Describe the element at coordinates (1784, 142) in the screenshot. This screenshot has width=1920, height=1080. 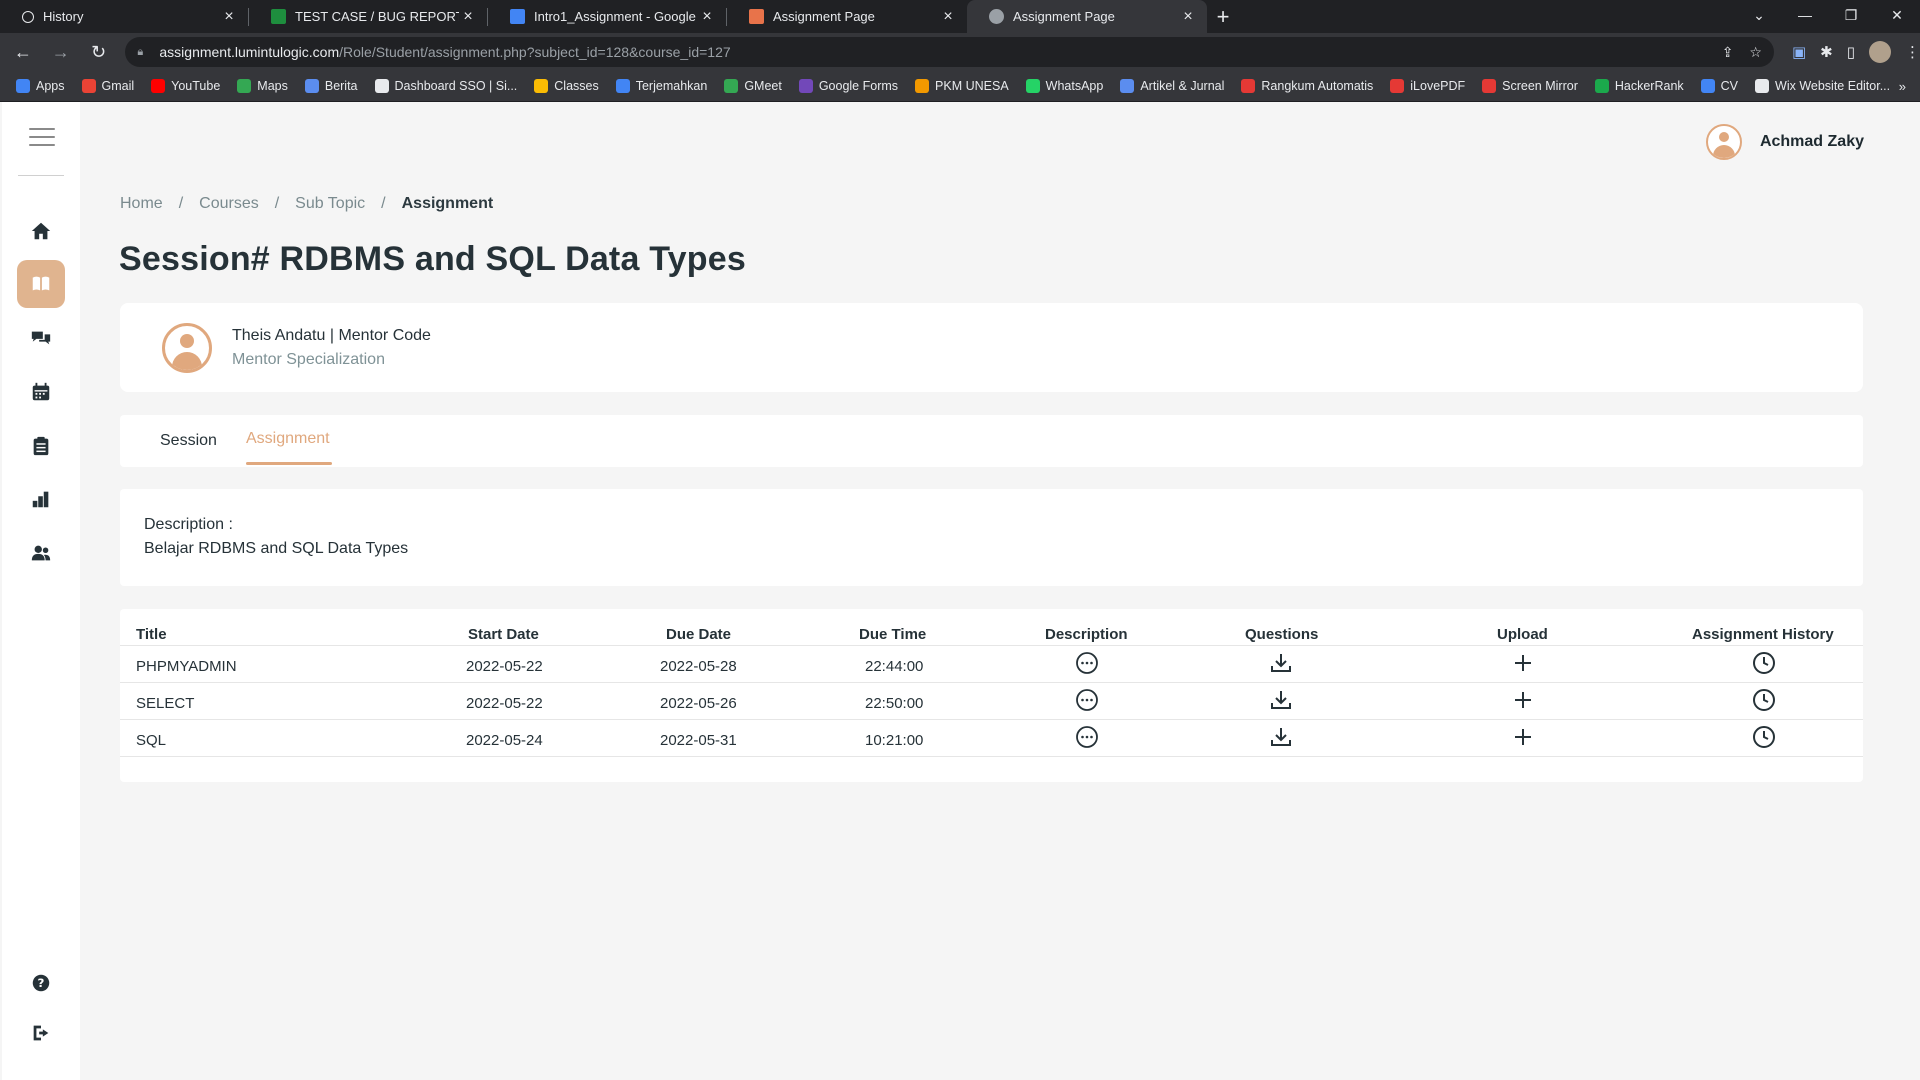
I see `user-menu: Achmad Zaky` at that location.